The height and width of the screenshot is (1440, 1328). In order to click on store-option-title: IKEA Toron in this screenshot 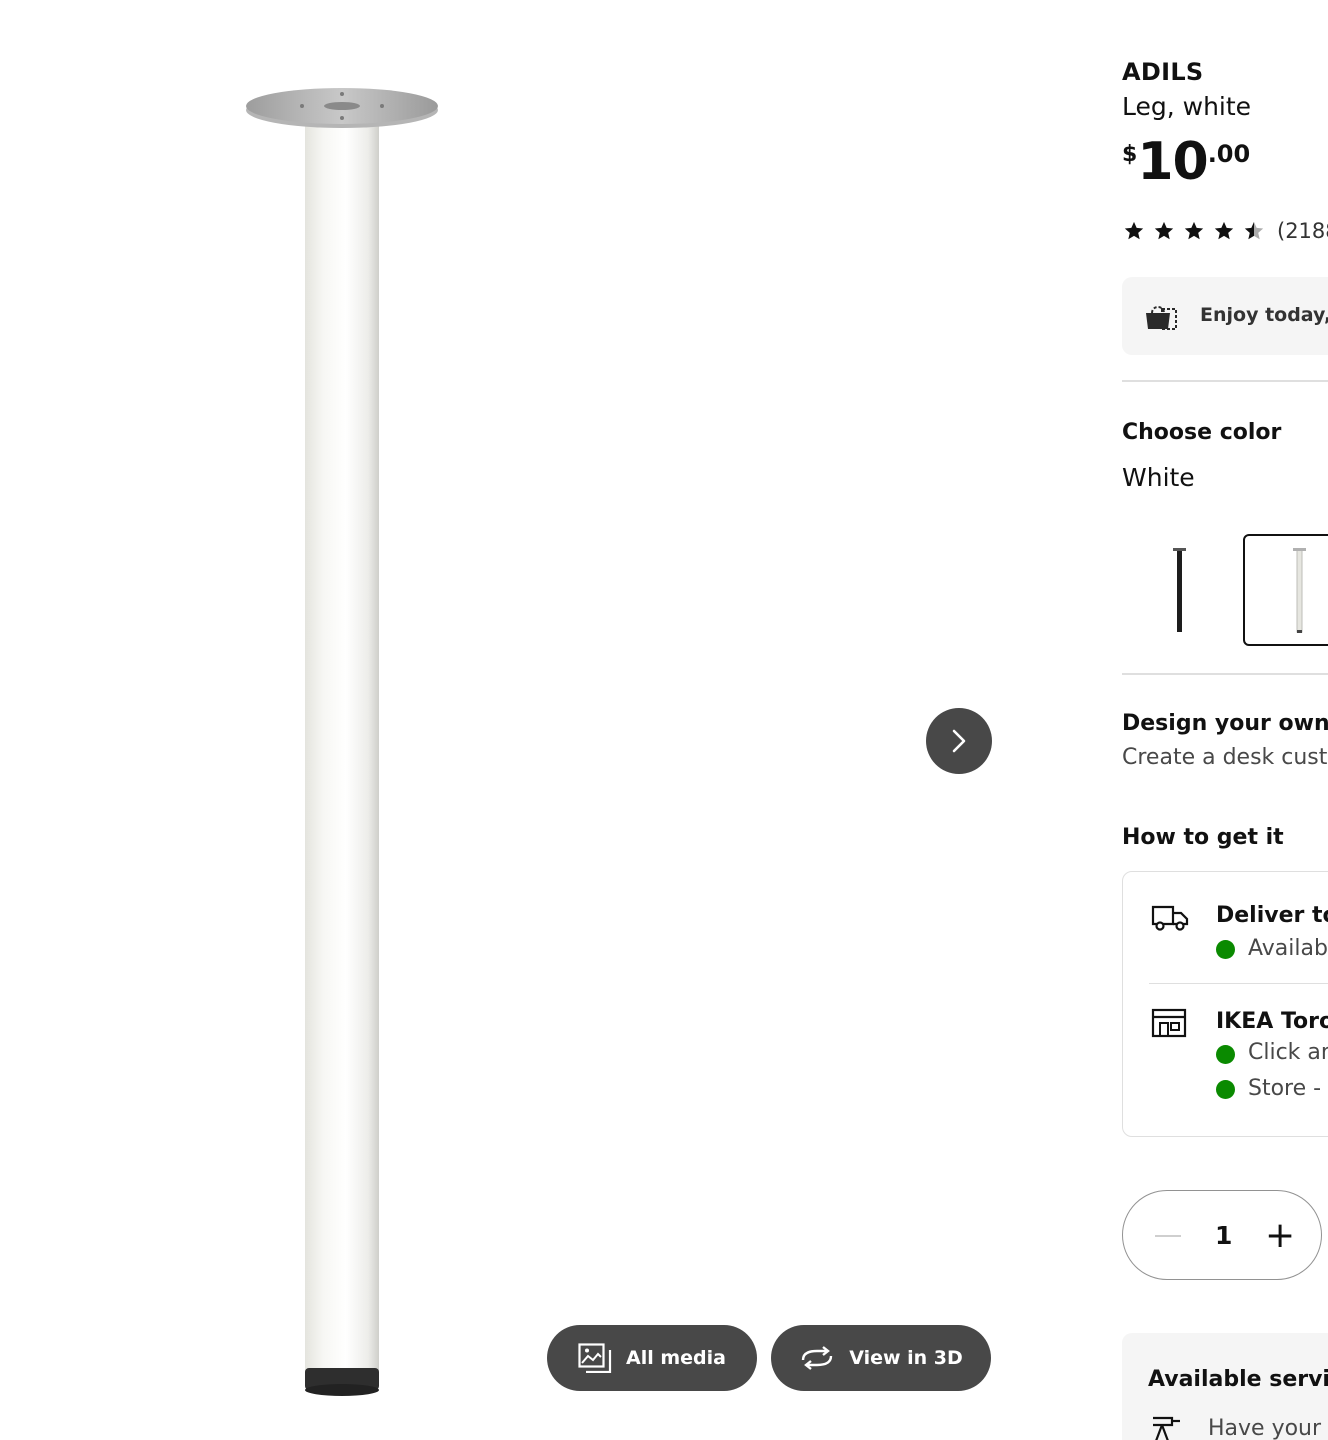, I will do `click(1272, 1021)`.